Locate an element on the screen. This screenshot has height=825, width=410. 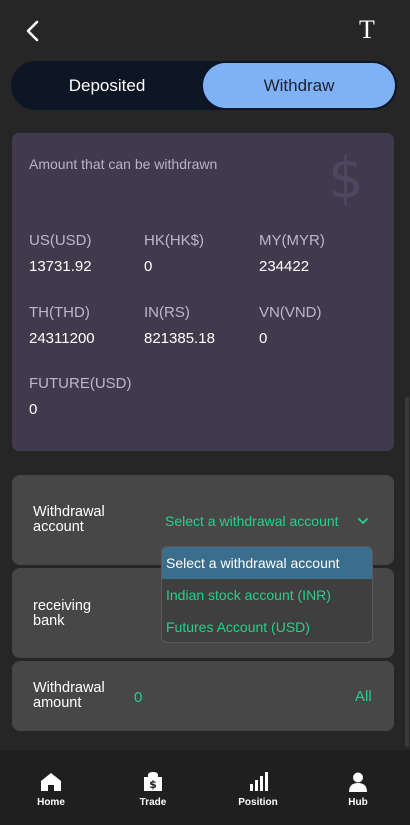
deposit-withdraw-tabs: Deposited Withdraw is located at coordinates (204, 85).